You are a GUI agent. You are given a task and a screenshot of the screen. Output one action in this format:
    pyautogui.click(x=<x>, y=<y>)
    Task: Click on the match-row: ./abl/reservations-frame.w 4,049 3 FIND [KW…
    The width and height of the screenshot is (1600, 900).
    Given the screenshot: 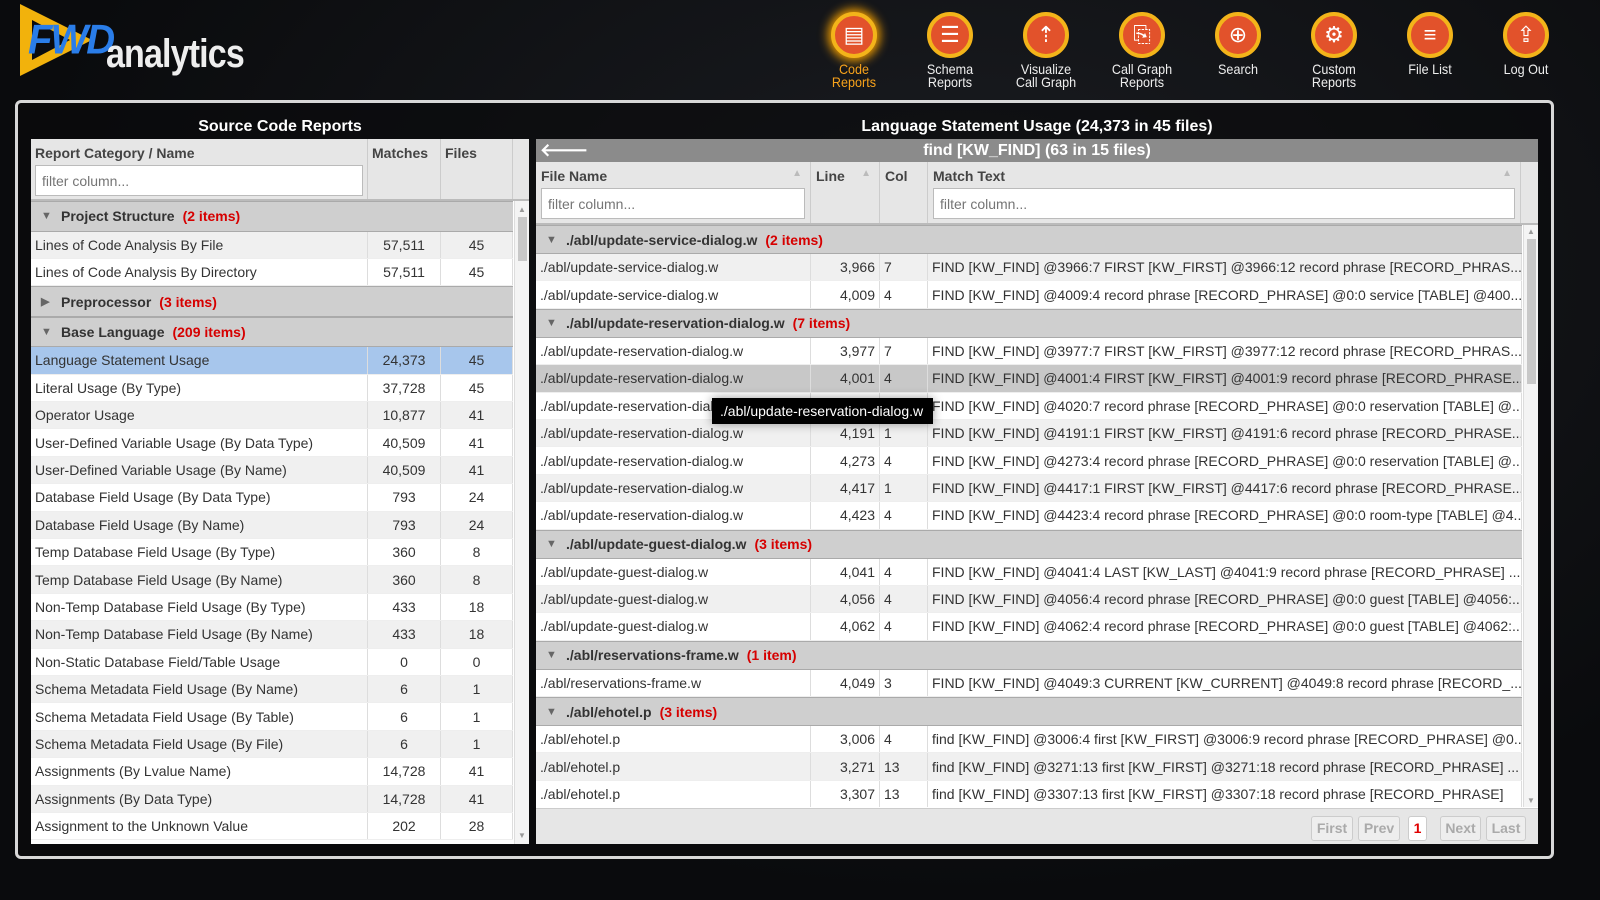 What is the action you would take?
    pyautogui.click(x=1029, y=683)
    